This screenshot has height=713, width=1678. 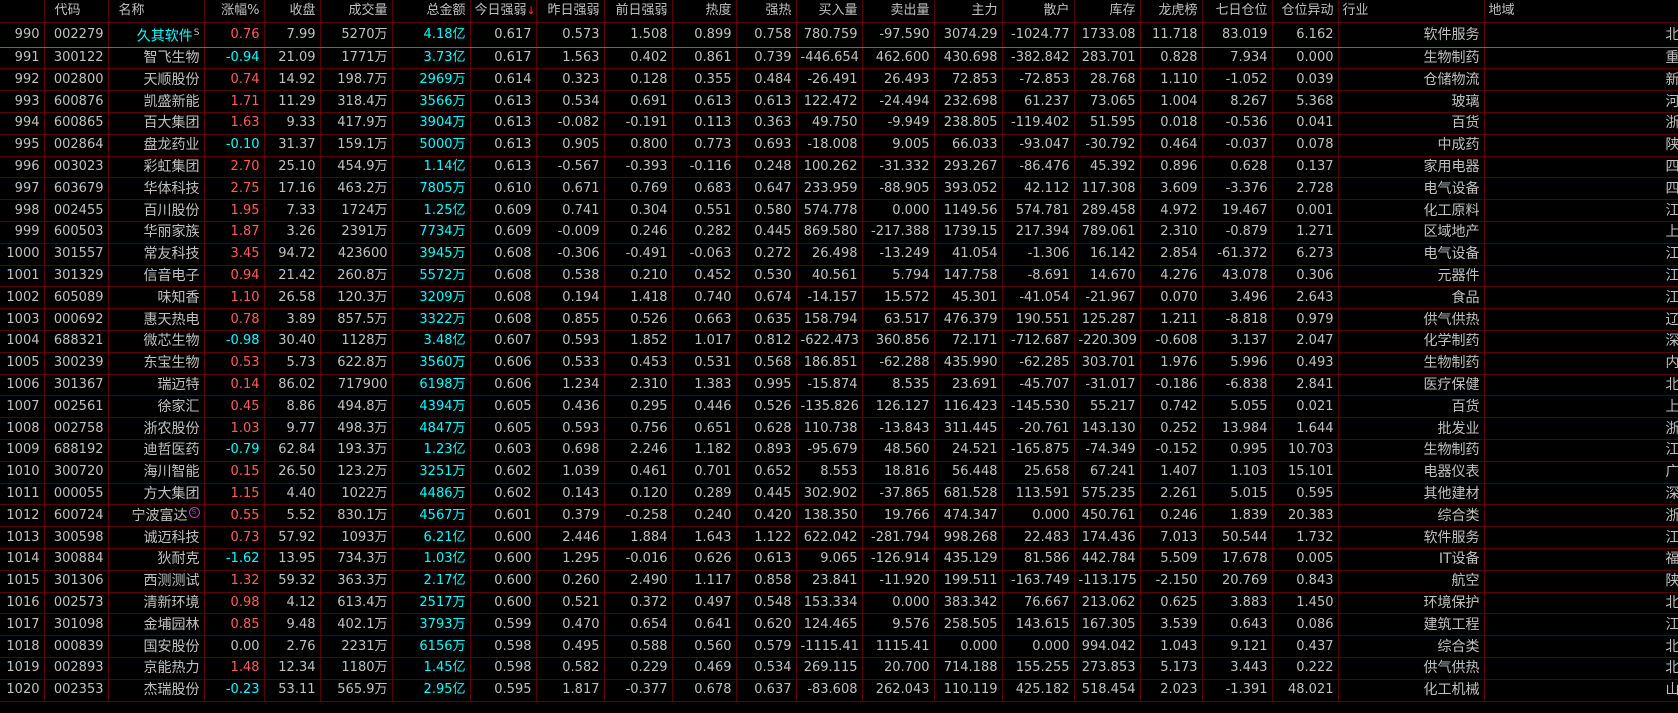 What do you see at coordinates (835, 276) in the screenshot?
I see `buy-volume-text: 40.561` at bounding box center [835, 276].